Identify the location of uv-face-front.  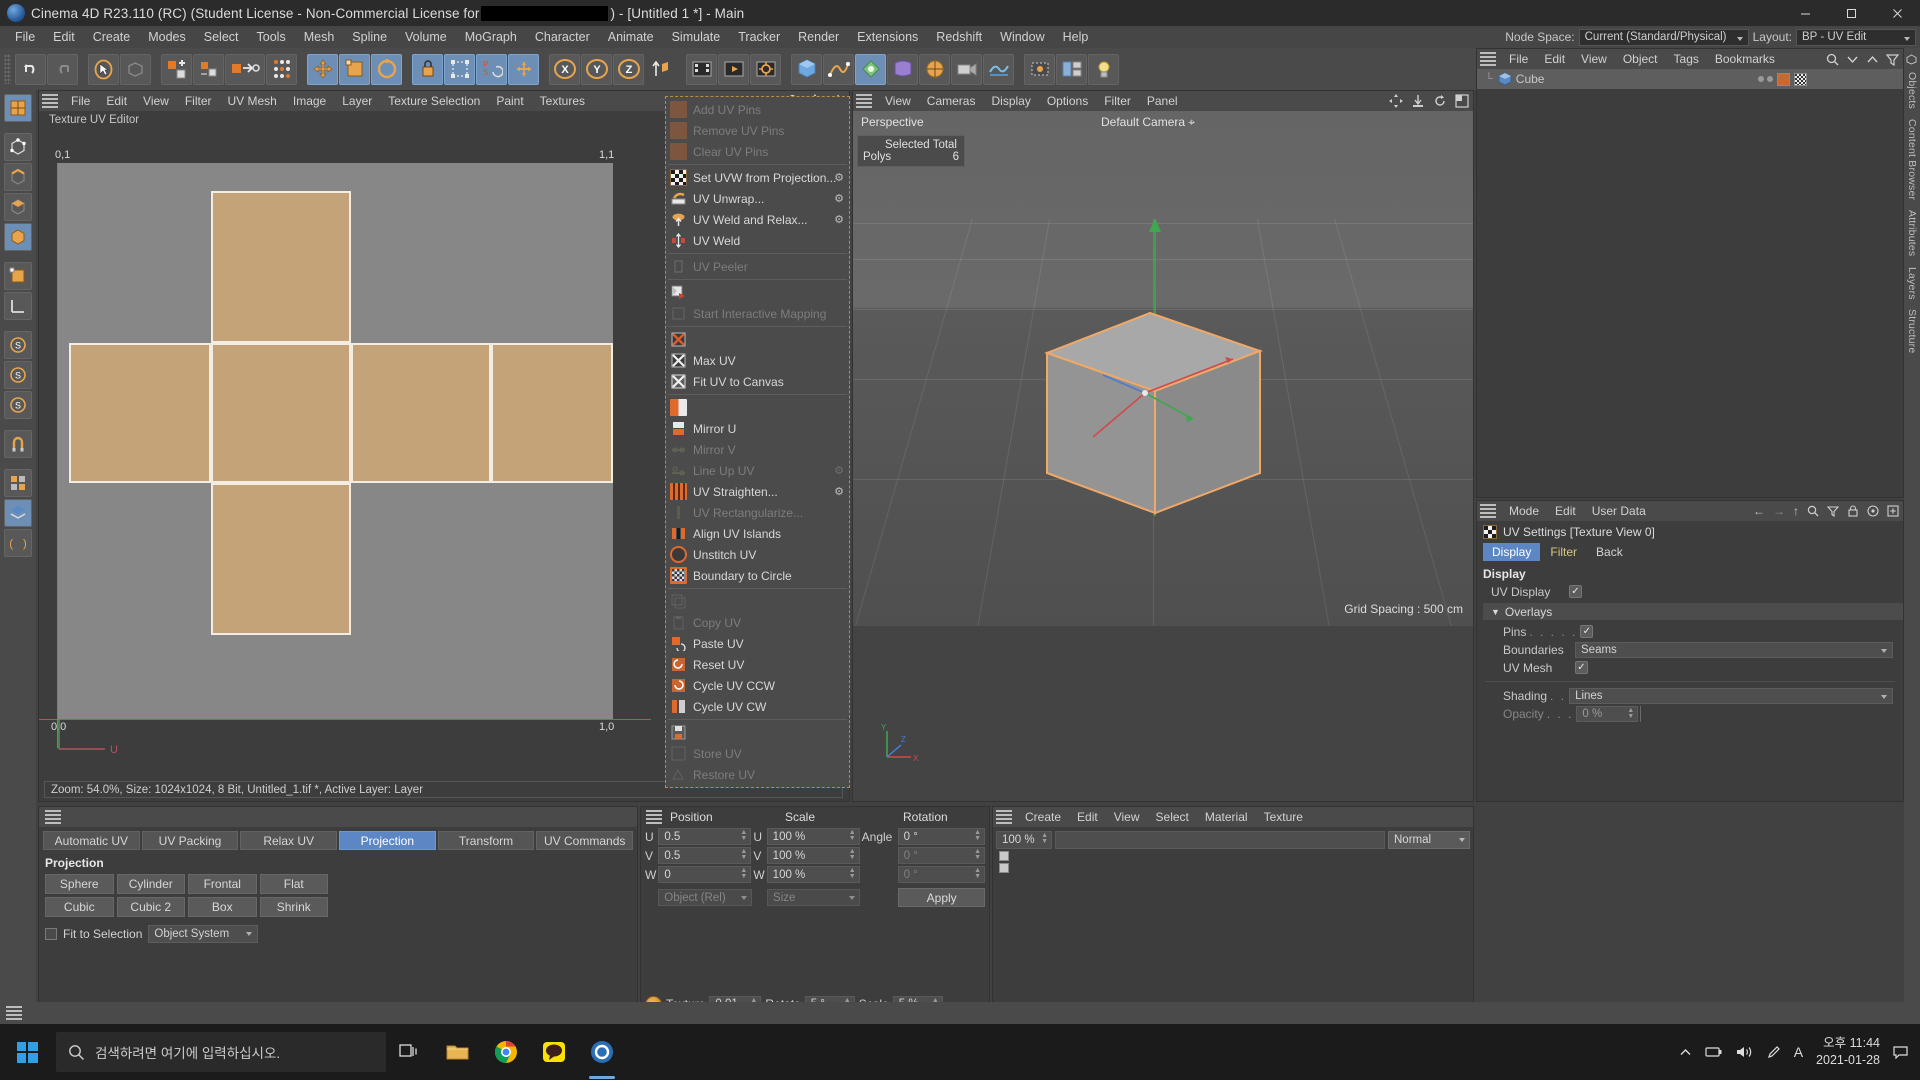
(281, 413).